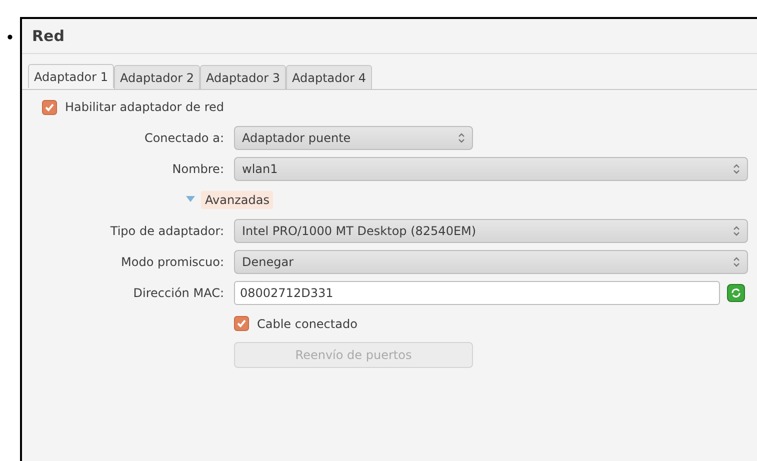  Describe the element at coordinates (491, 230) in the screenshot. I see `dropdown: Intel PRO/1000 MT Desktop (82540EM)` at that location.